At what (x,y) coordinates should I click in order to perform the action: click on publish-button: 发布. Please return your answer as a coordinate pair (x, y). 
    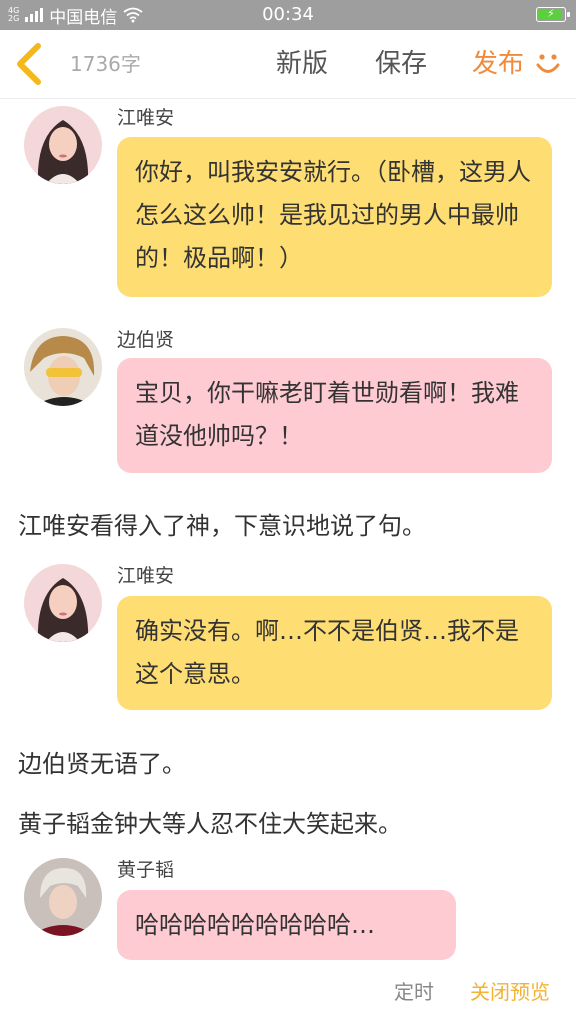
    Looking at the image, I should click on (498, 64).